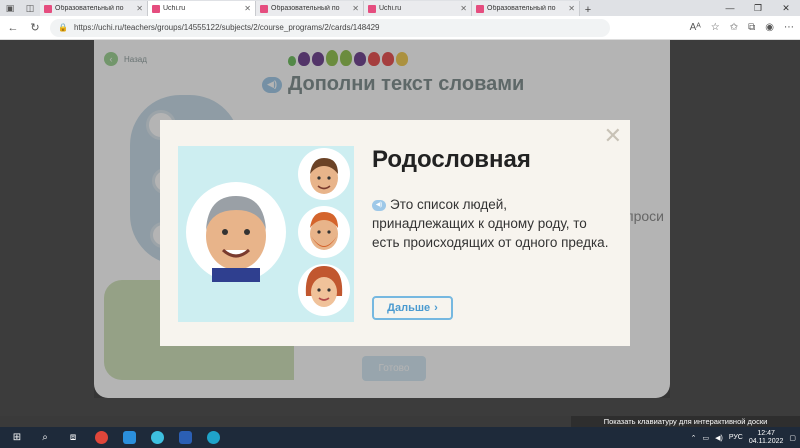  I want to click on minimize-icon: —, so click(730, 8).